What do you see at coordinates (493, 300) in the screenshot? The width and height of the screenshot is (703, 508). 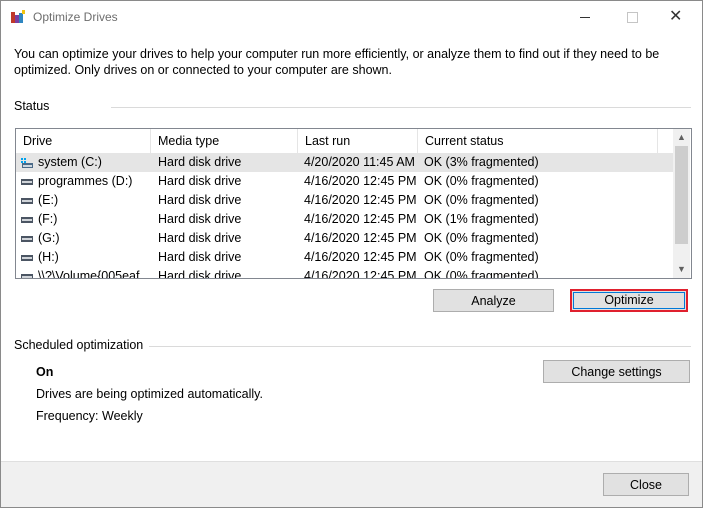 I see `analyze-button: Analyze` at bounding box center [493, 300].